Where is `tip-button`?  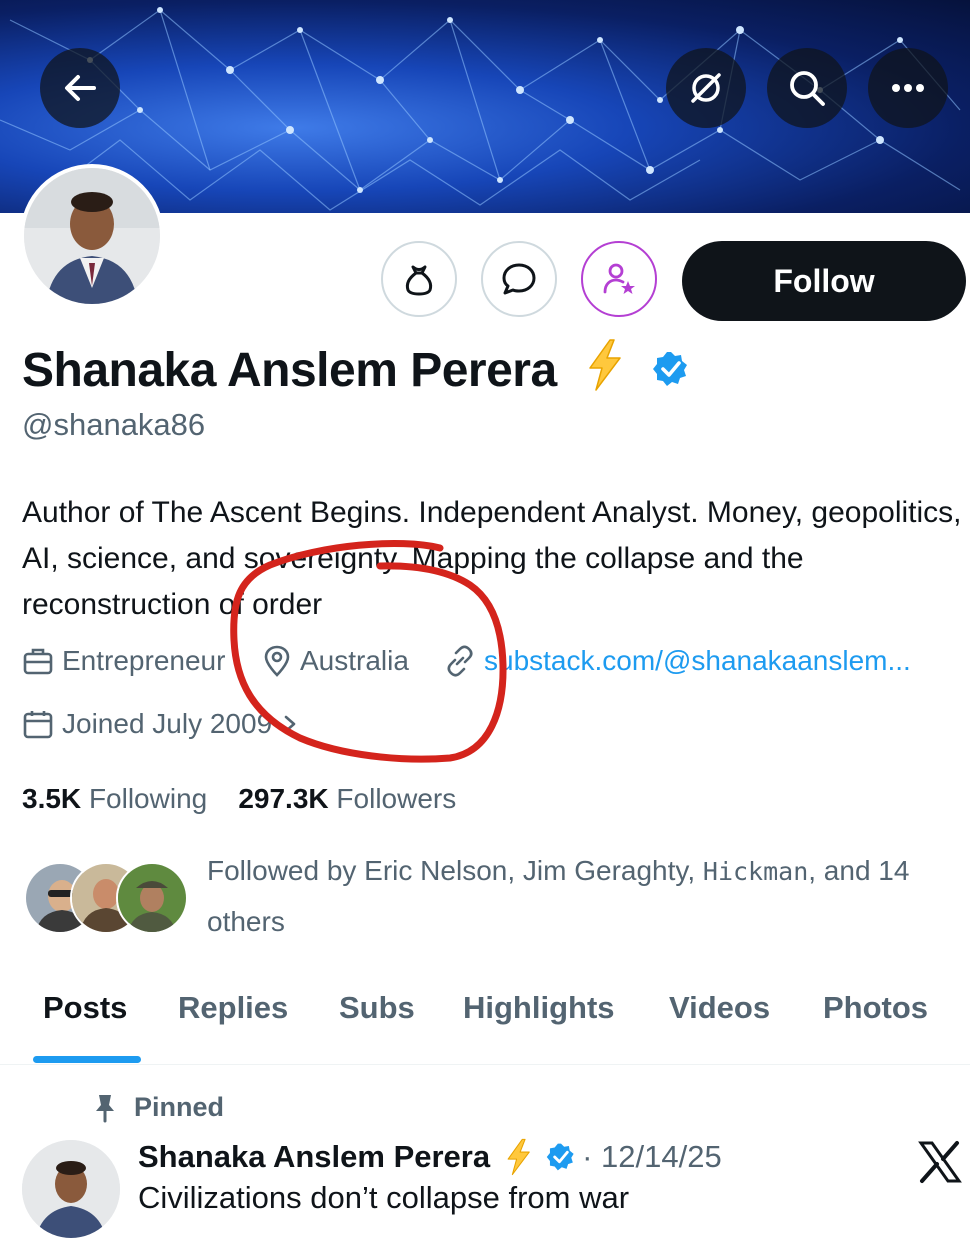
tip-button is located at coordinates (419, 279).